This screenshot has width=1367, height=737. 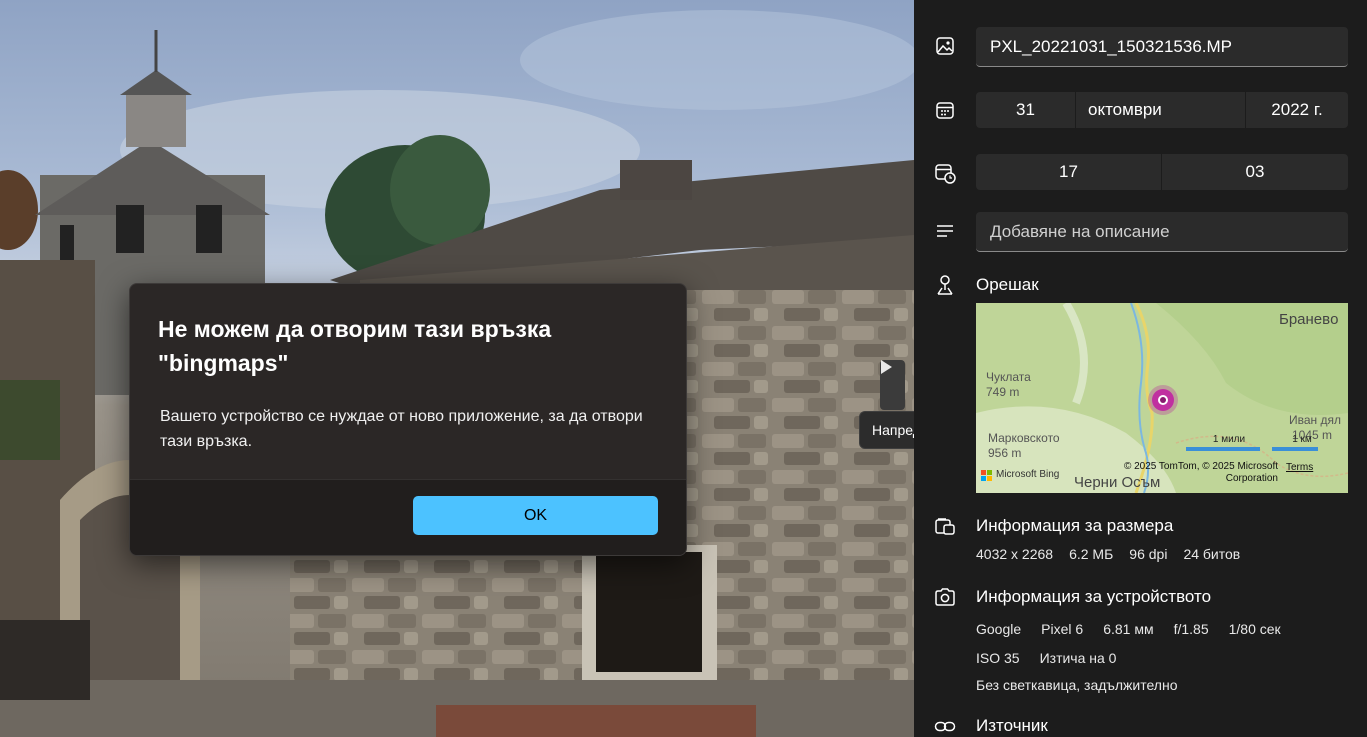 I want to click on size-details: 4032 x 2268 6.2 МБ 96 dpi 24 битов, so click(x=1108, y=554).